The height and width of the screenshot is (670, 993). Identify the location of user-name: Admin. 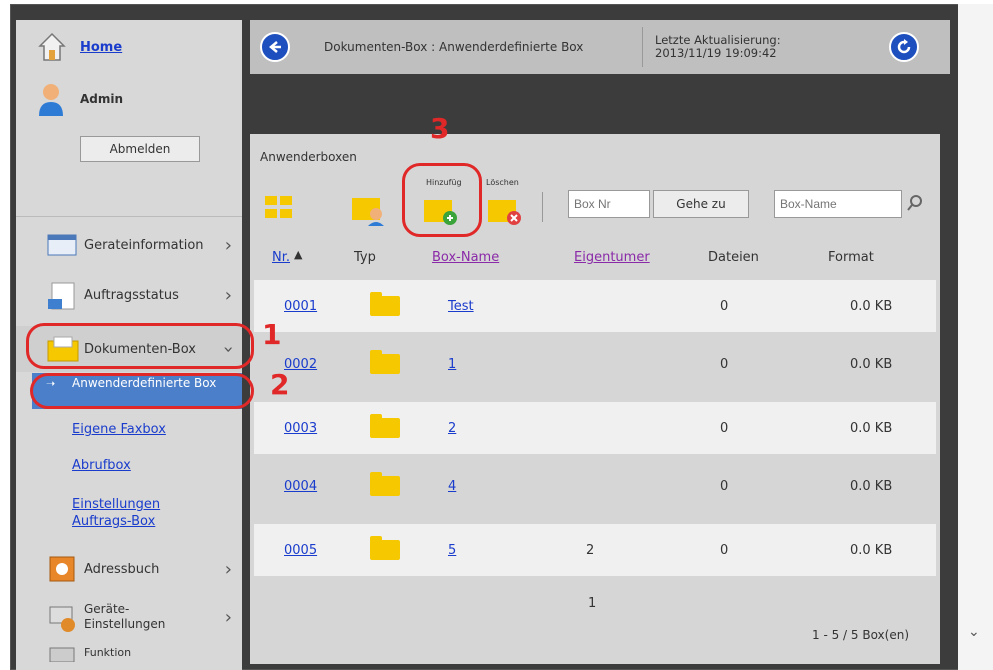
(102, 99).